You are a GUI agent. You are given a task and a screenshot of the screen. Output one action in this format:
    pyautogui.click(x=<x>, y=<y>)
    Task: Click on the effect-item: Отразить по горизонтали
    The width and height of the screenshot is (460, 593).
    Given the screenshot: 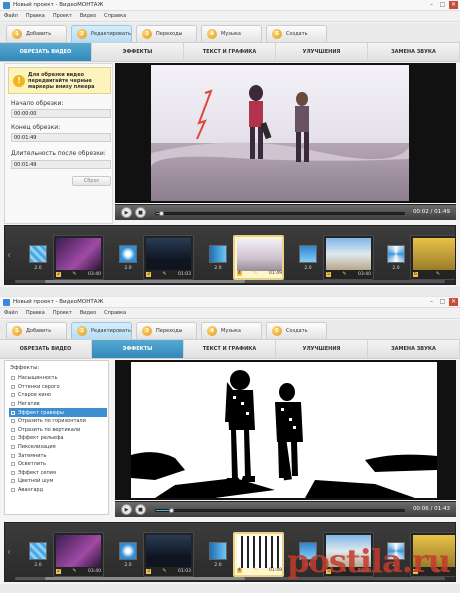 What is the action you would take?
    pyautogui.click(x=58, y=421)
    